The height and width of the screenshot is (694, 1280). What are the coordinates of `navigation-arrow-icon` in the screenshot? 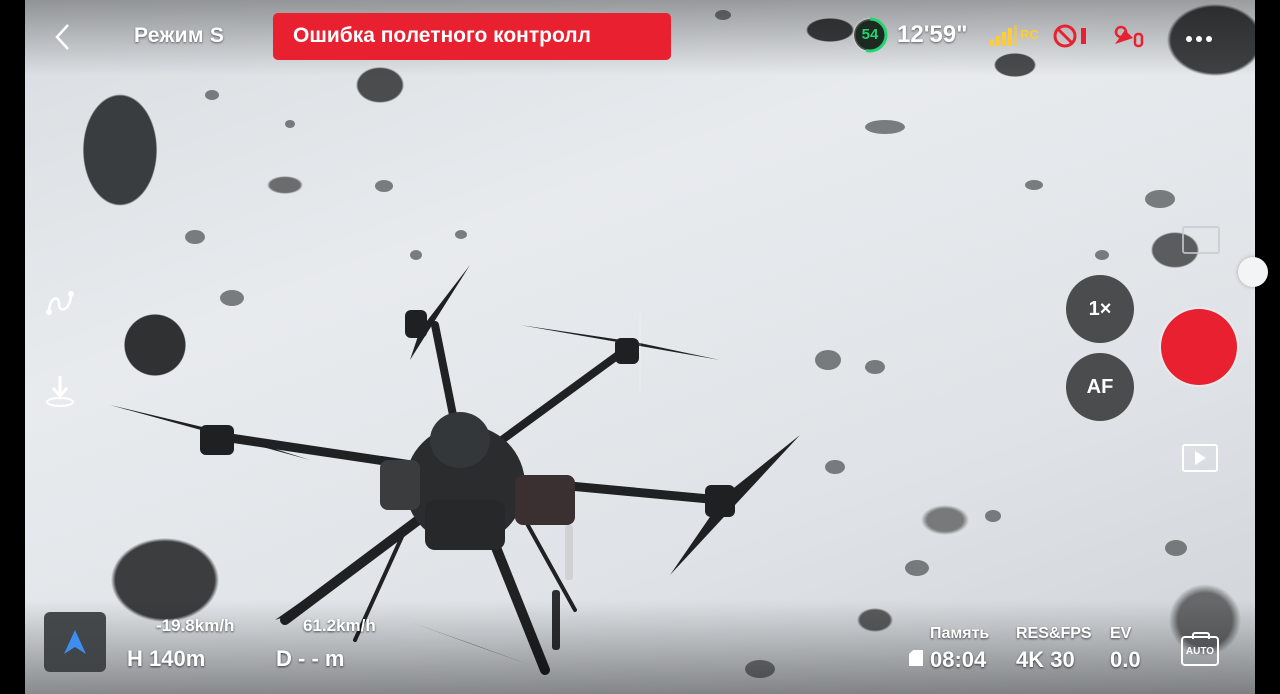 It's located at (75, 642).